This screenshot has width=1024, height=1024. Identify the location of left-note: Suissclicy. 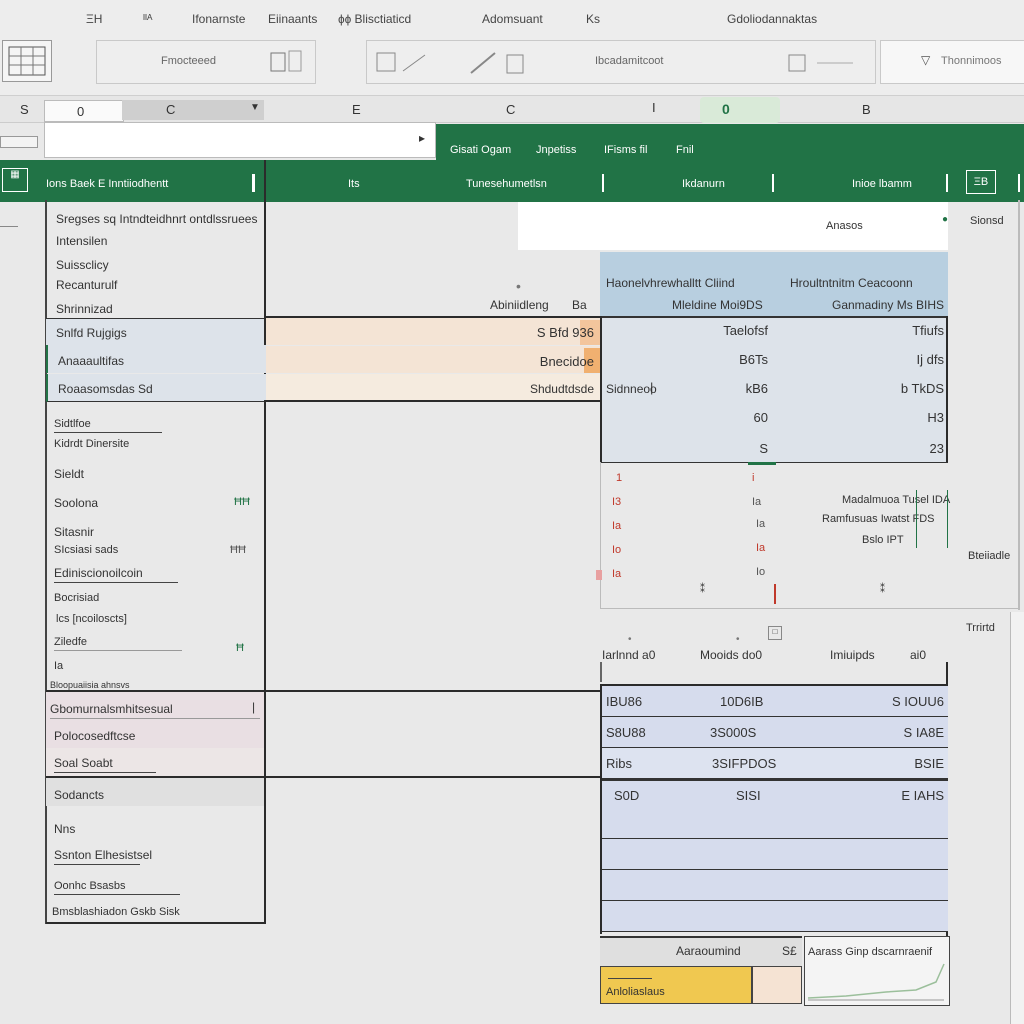
(82, 265).